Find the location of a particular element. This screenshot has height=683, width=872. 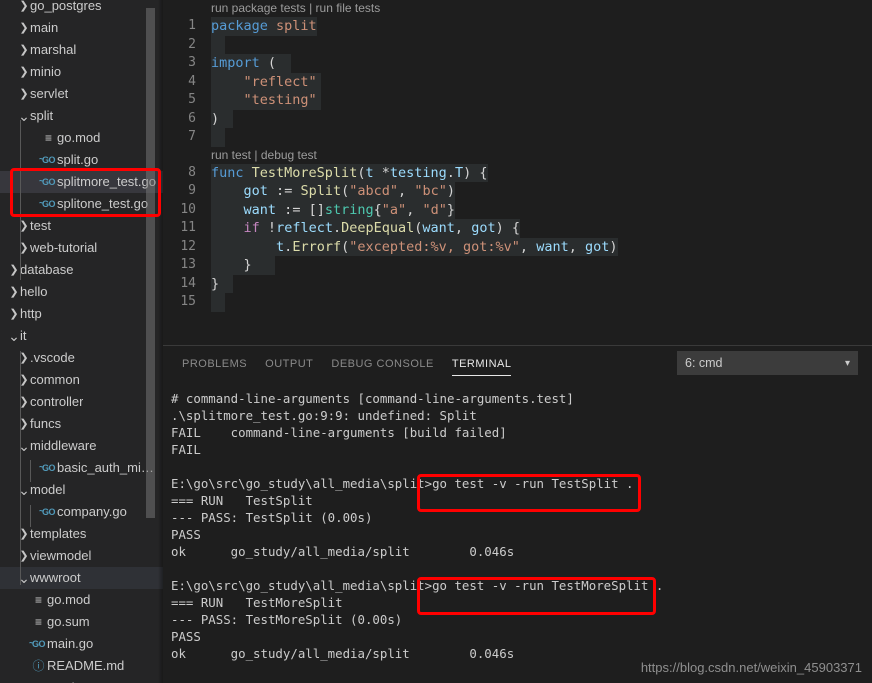

tree-item-servlet: ❯ servlet is located at coordinates (81, 94).